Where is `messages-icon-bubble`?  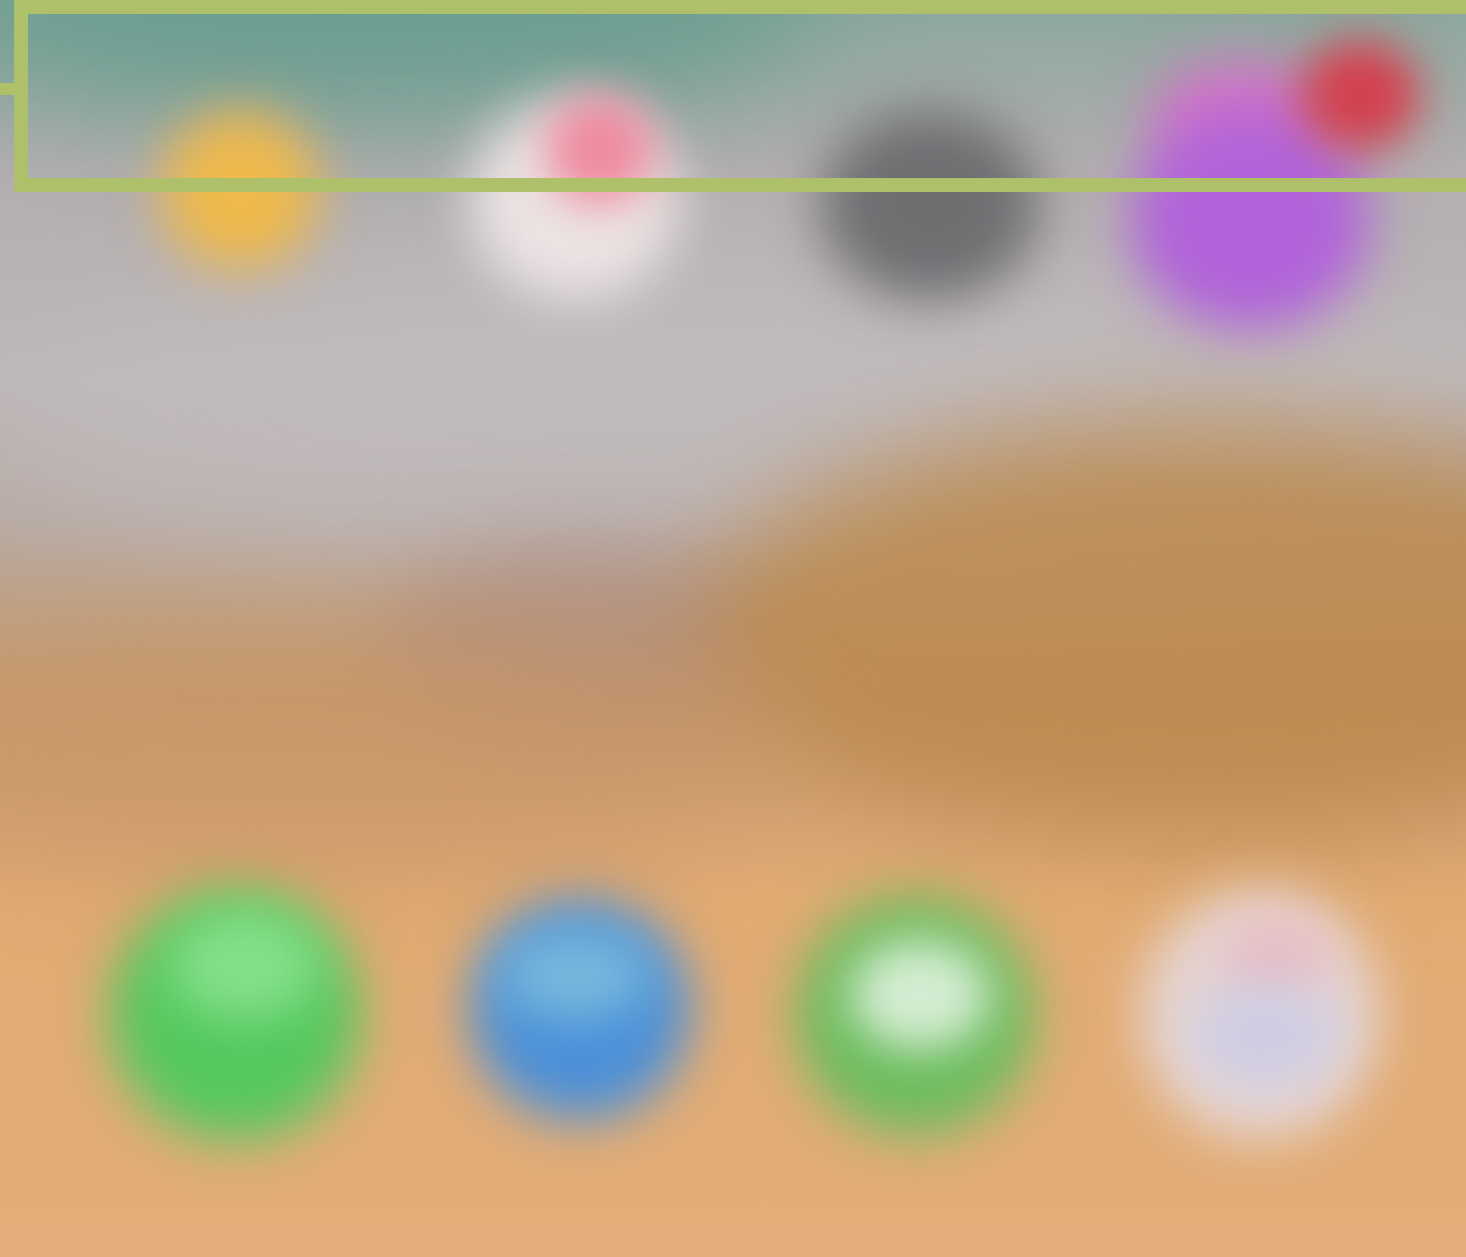
messages-icon-bubble is located at coordinates (920, 995).